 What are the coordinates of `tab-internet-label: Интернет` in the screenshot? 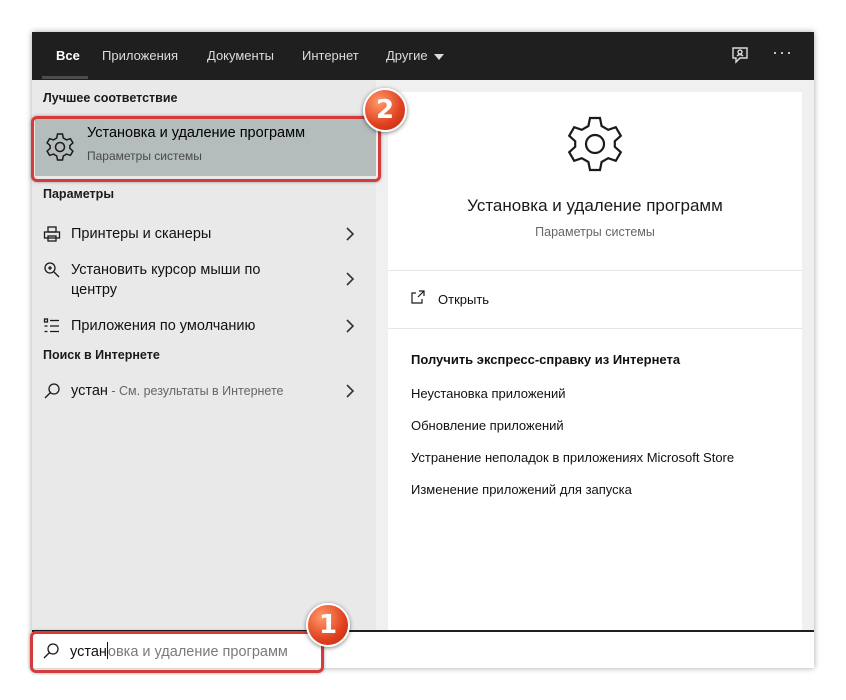 It's located at (330, 55).